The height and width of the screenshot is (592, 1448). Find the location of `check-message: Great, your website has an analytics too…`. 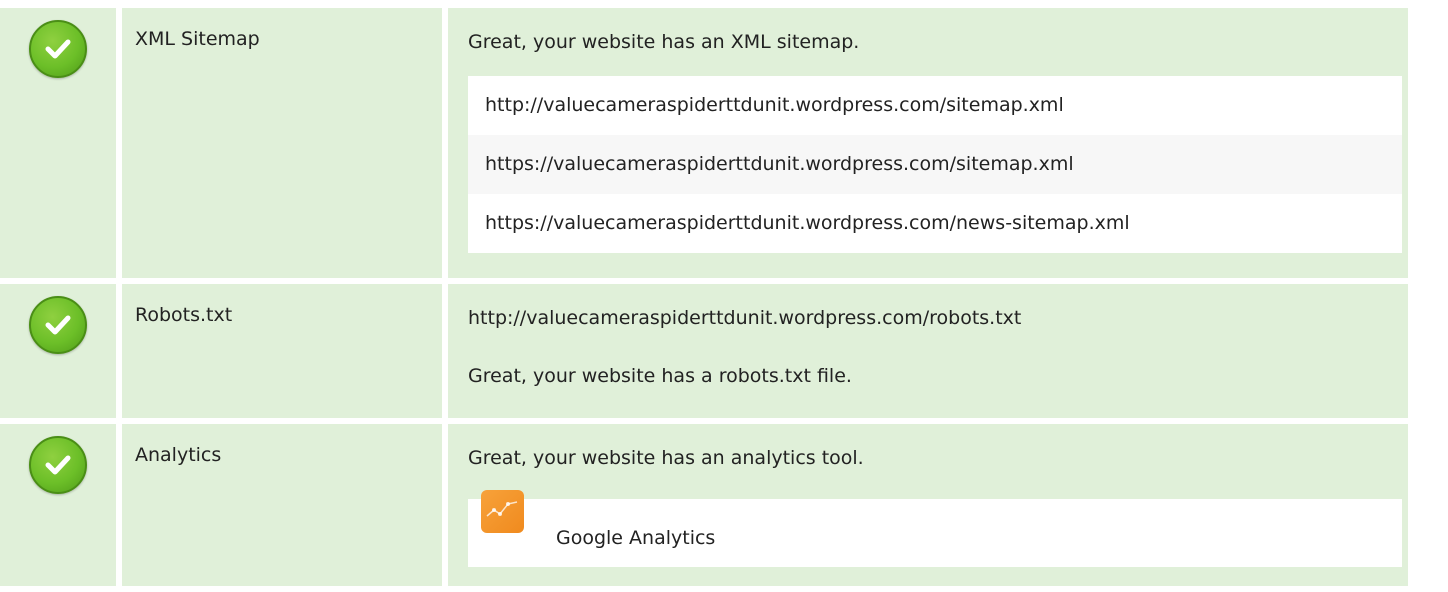

check-message: Great, your website has an analytics too… is located at coordinates (666, 458).